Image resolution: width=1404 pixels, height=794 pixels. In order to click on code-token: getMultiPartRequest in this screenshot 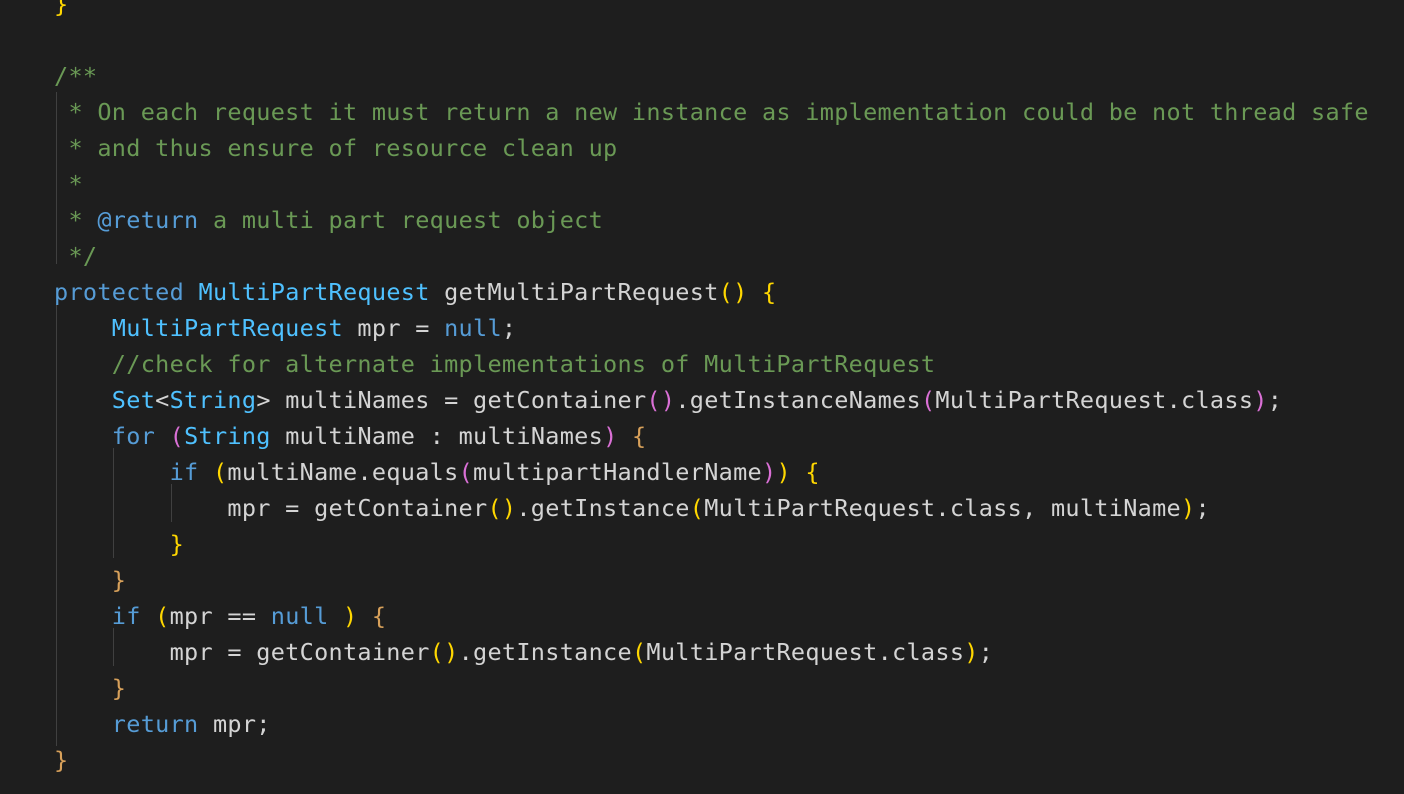, I will do `click(581, 292)`.